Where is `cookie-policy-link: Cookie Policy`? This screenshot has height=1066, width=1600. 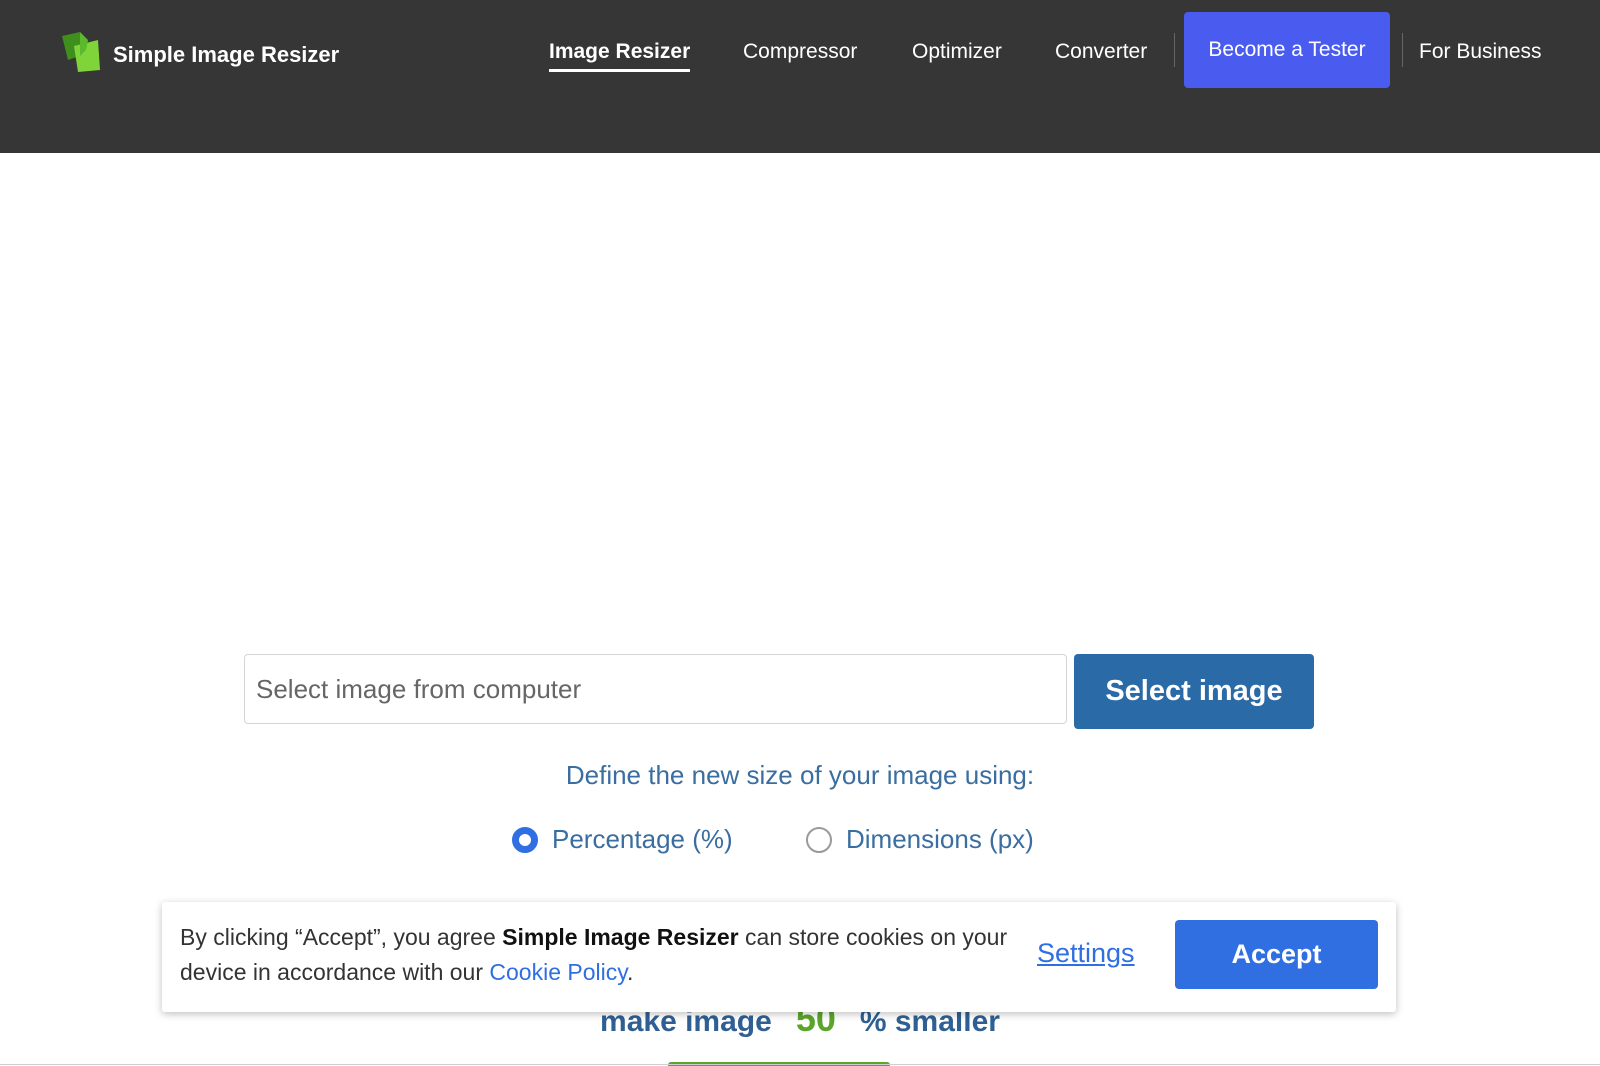
cookie-policy-link: Cookie Policy is located at coordinates (558, 972).